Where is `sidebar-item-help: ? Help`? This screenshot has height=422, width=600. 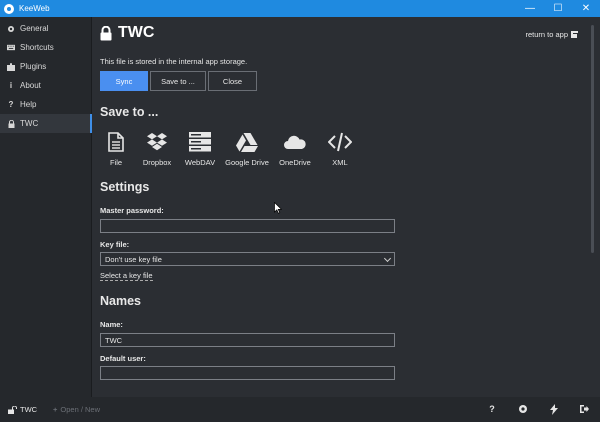
sidebar-item-help: ? Help is located at coordinates (45, 104).